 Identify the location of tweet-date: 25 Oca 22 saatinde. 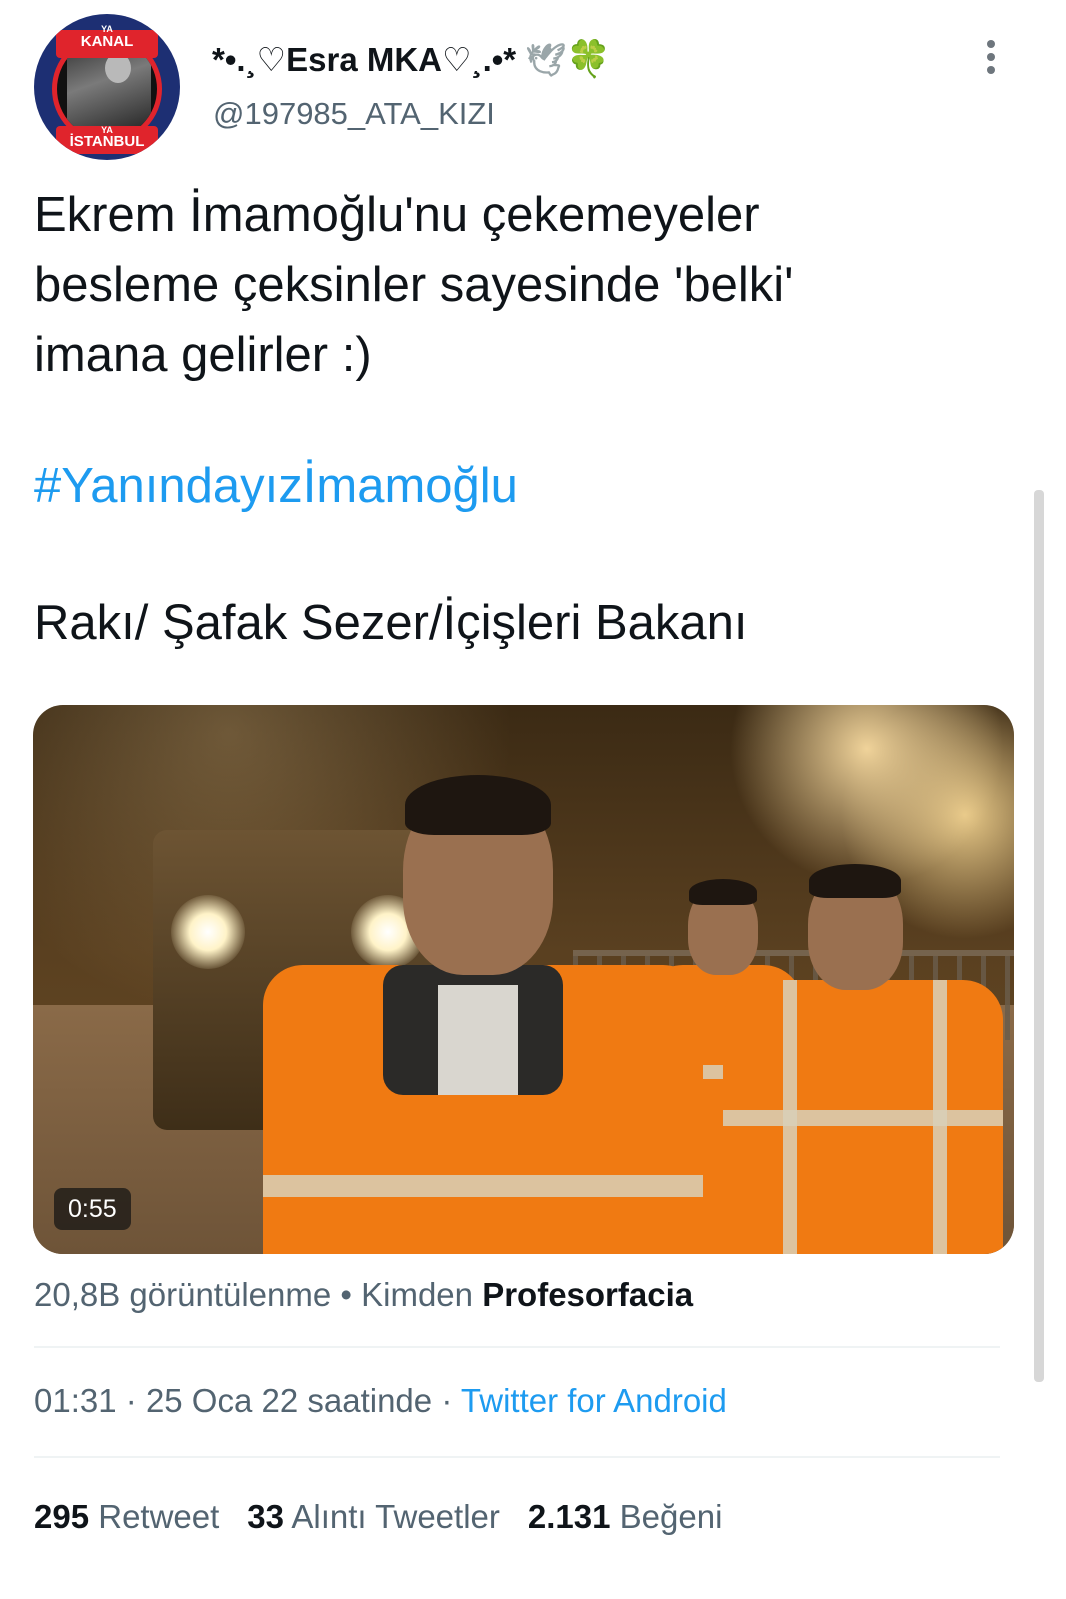
(289, 1400).